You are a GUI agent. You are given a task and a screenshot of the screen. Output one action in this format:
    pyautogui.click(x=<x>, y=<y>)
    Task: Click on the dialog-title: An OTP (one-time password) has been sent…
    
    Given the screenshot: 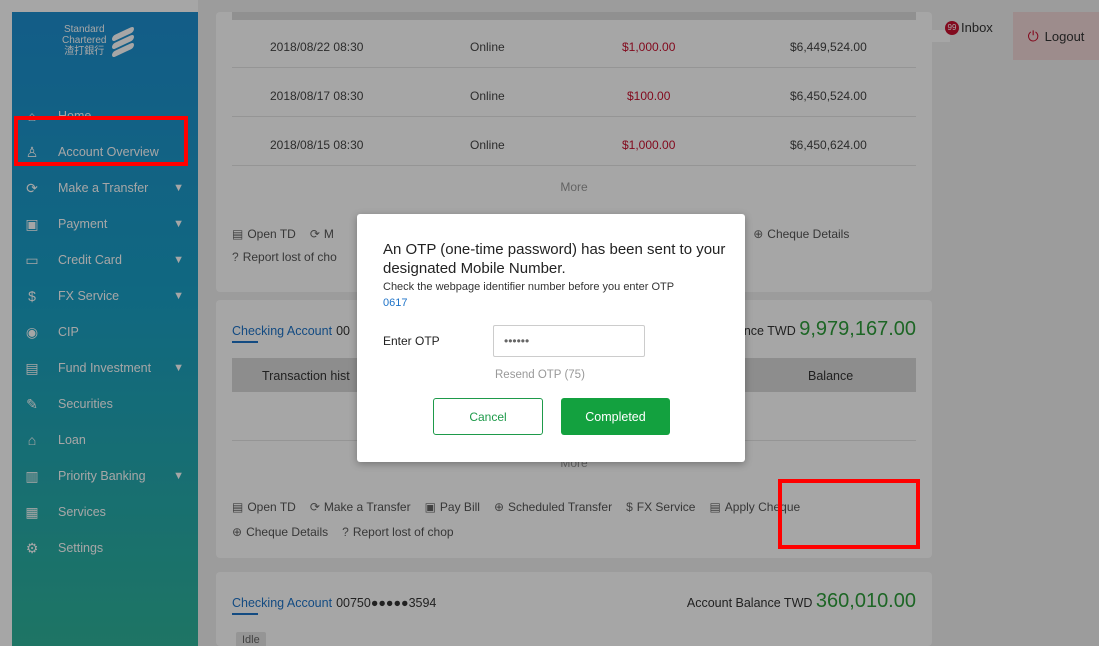 What is the action you would take?
    pyautogui.click(x=554, y=259)
    